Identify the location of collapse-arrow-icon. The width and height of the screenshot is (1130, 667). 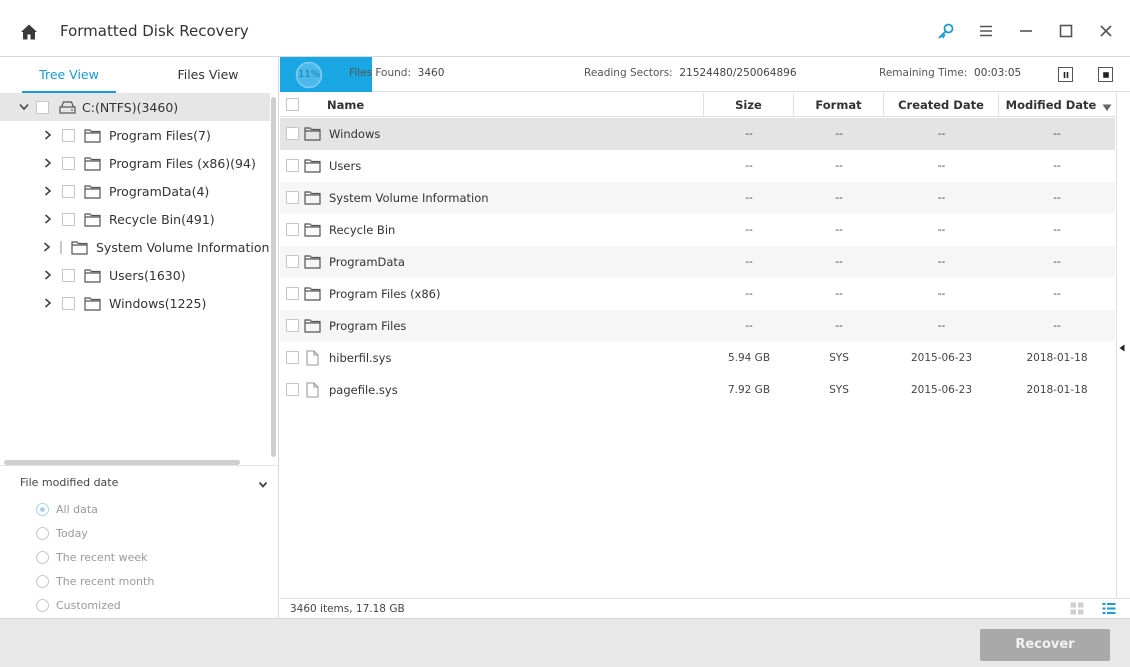
(1122, 346).